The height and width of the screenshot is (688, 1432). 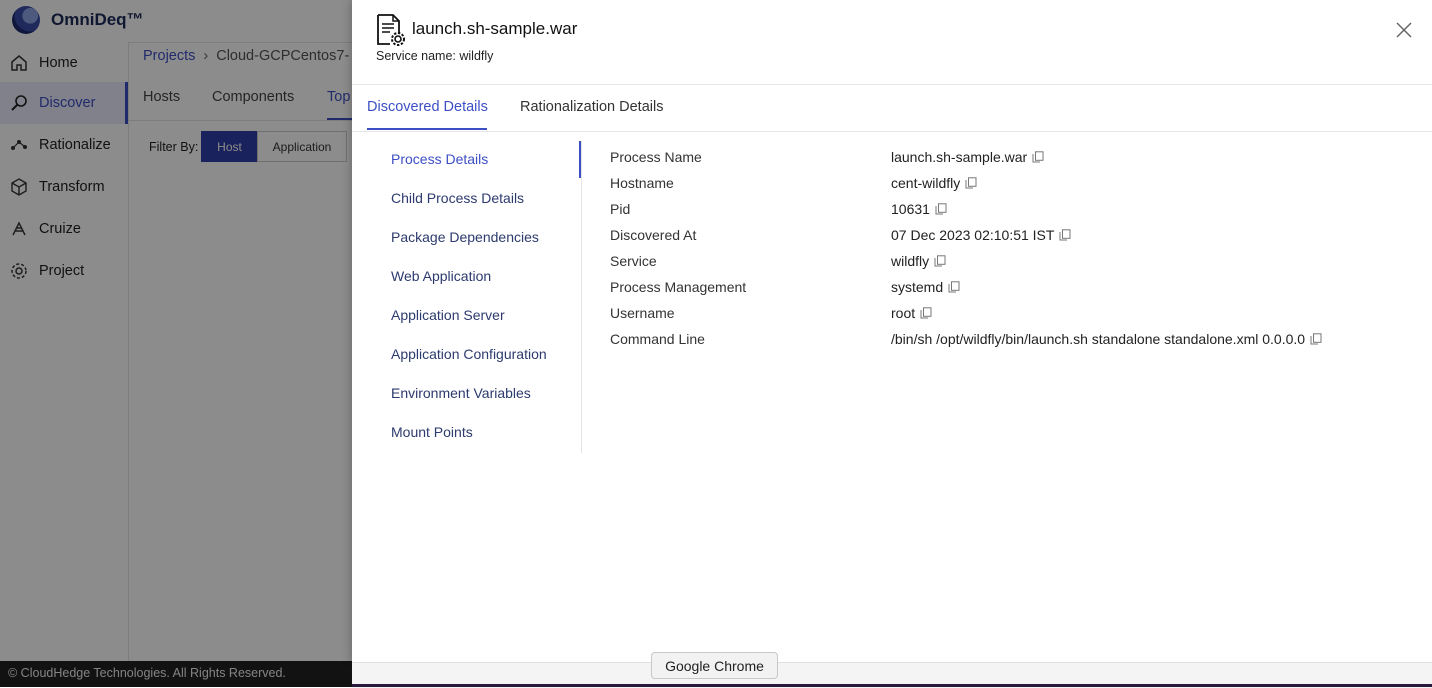 What do you see at coordinates (580, 159) in the screenshot?
I see `subnav-active-indicator` at bounding box center [580, 159].